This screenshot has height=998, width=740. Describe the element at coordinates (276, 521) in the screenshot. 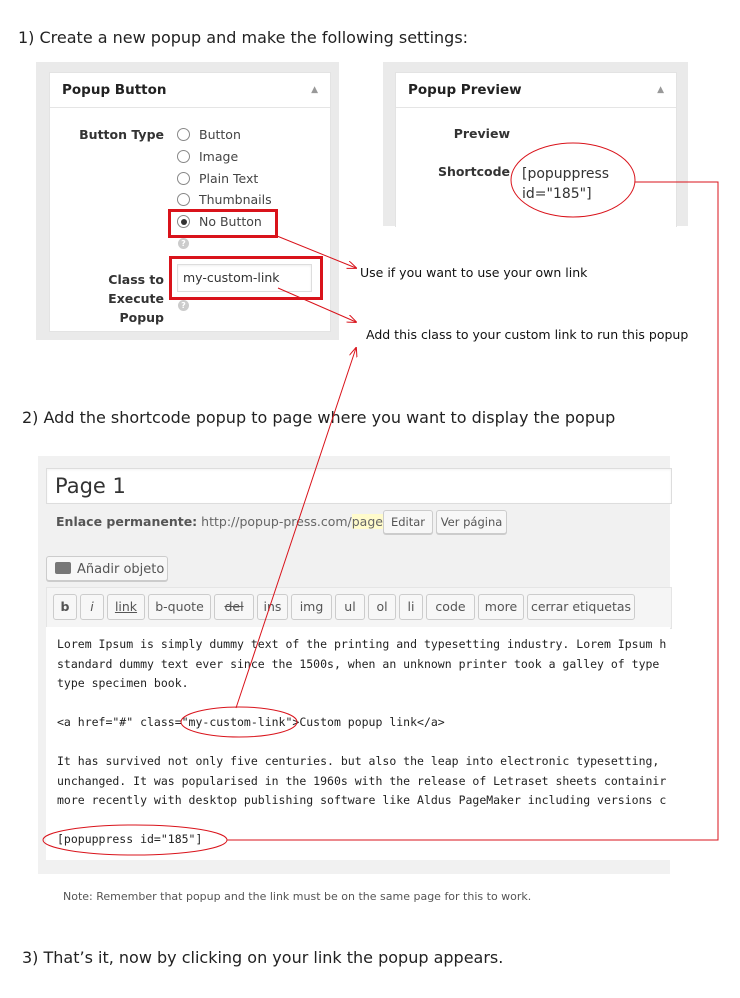

I see `permalink-base: http://popup-press.com/` at that location.